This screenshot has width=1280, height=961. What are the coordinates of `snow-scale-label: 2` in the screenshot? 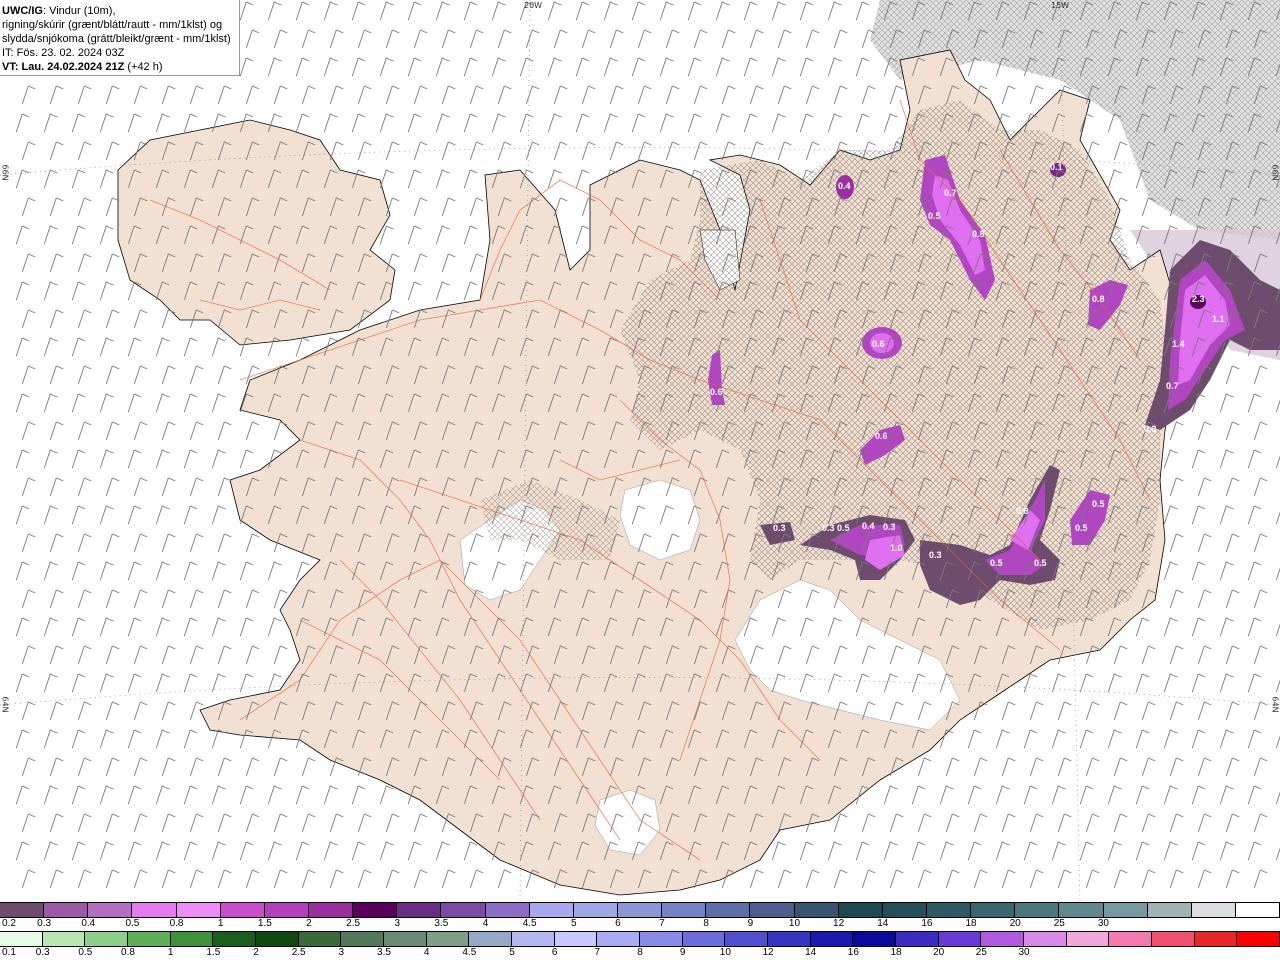 It's located at (309, 923).